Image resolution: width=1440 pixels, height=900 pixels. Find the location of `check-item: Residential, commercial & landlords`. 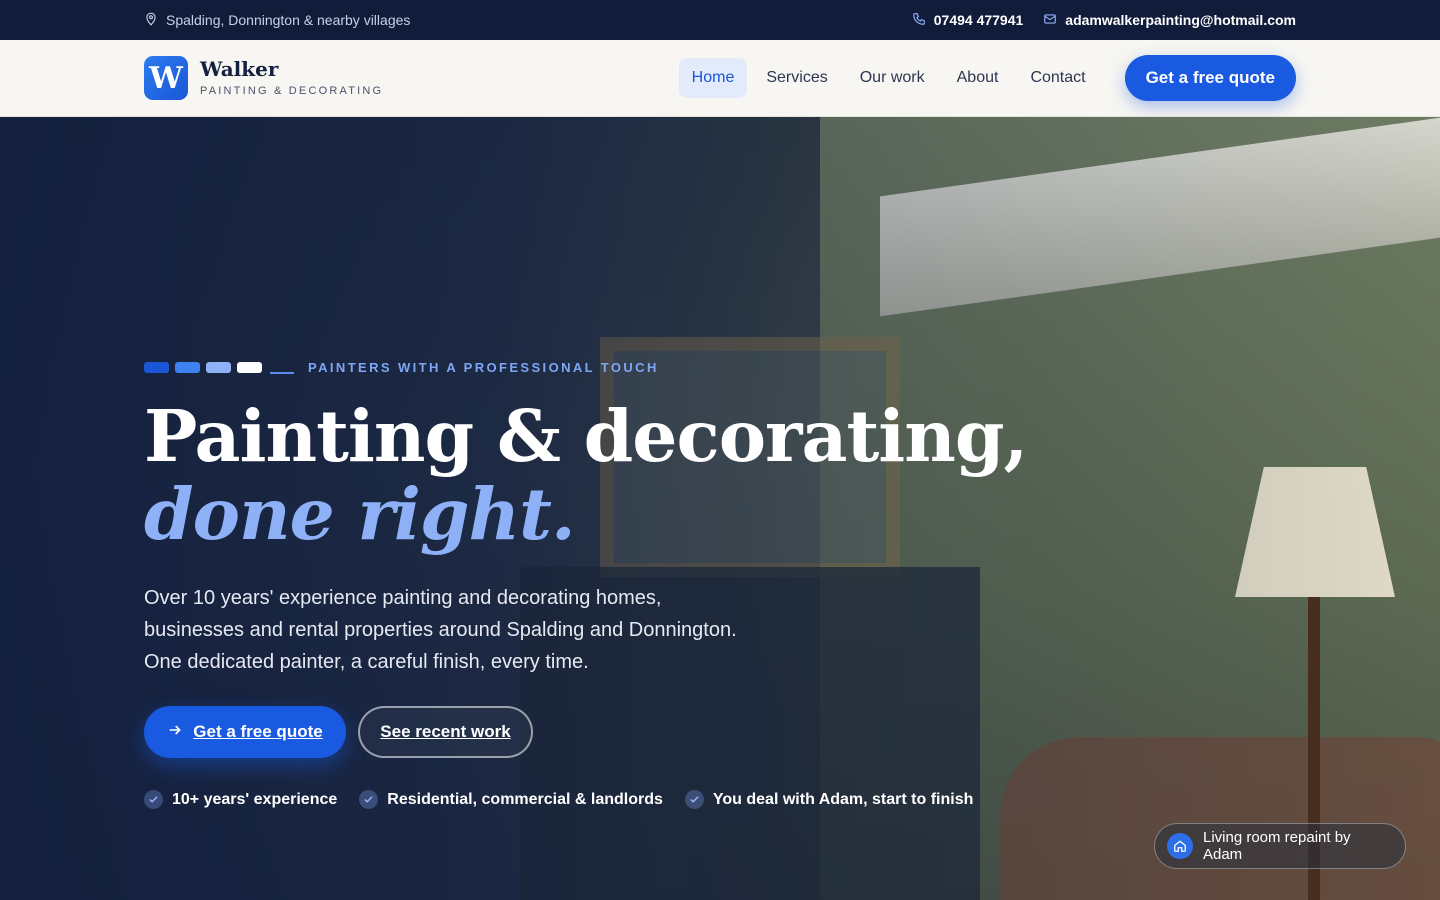

check-item: Residential, commercial & landlords is located at coordinates (511, 799).